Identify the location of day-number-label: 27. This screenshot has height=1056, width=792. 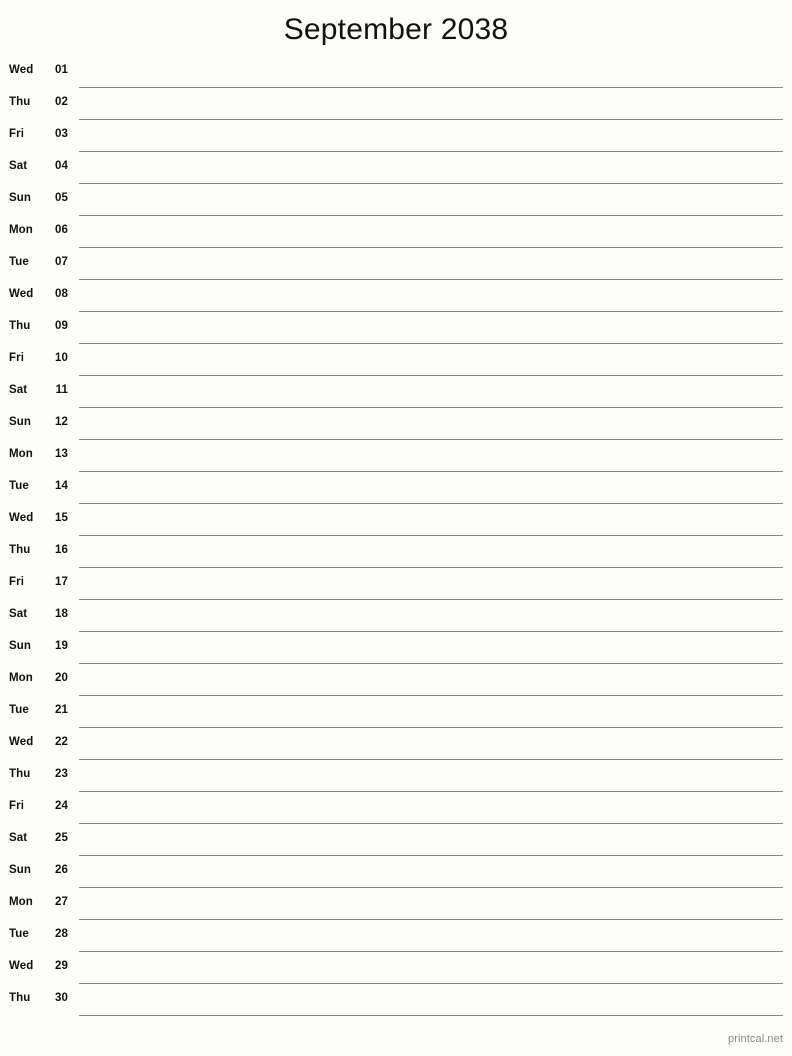
(61, 902).